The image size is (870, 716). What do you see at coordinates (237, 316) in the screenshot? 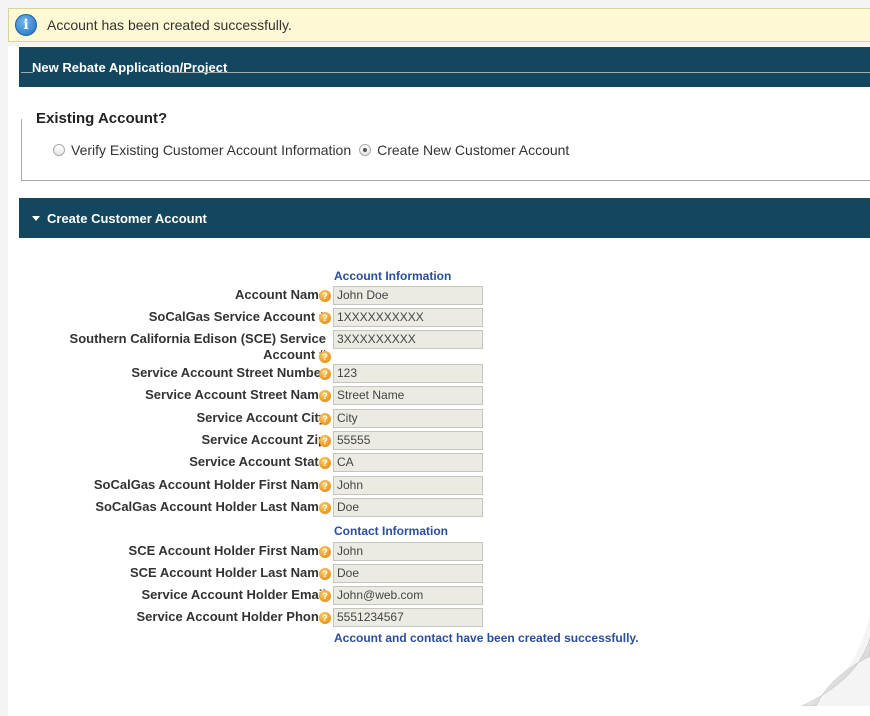
I see `field-label: SoCalGas Service Account #` at bounding box center [237, 316].